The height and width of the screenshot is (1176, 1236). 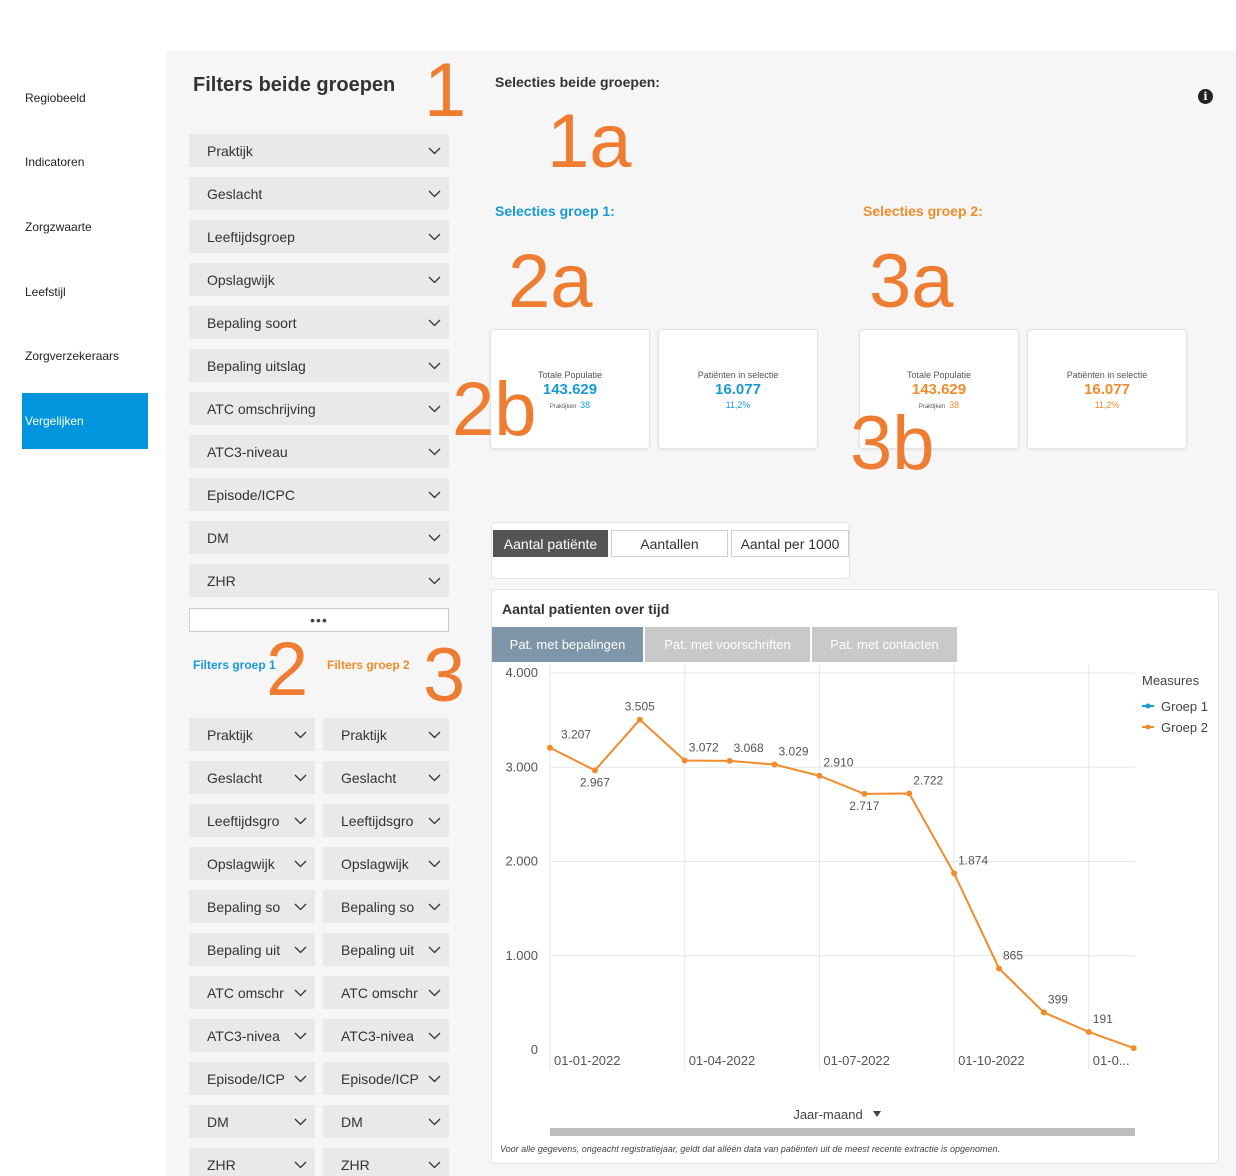 I want to click on filter-g1-dropdown-opslagwijk: Opslagwijk, so click(x=252, y=863).